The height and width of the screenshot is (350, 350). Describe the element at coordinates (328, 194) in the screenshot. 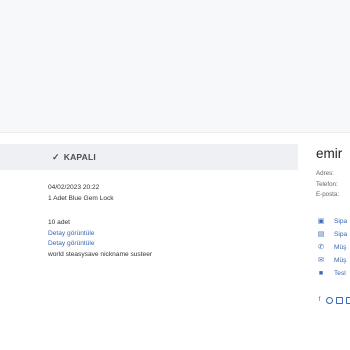

I see `email-label: E-posta:` at that location.